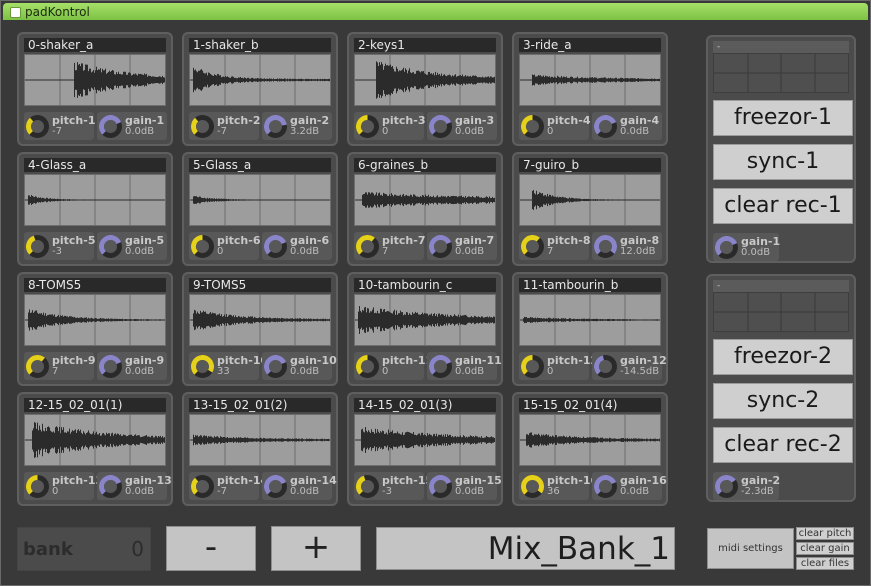 Image resolution: width=871 pixels, height=586 pixels. I want to click on freezor-gain-knob: gain-2 -2.3dB, so click(746, 486).